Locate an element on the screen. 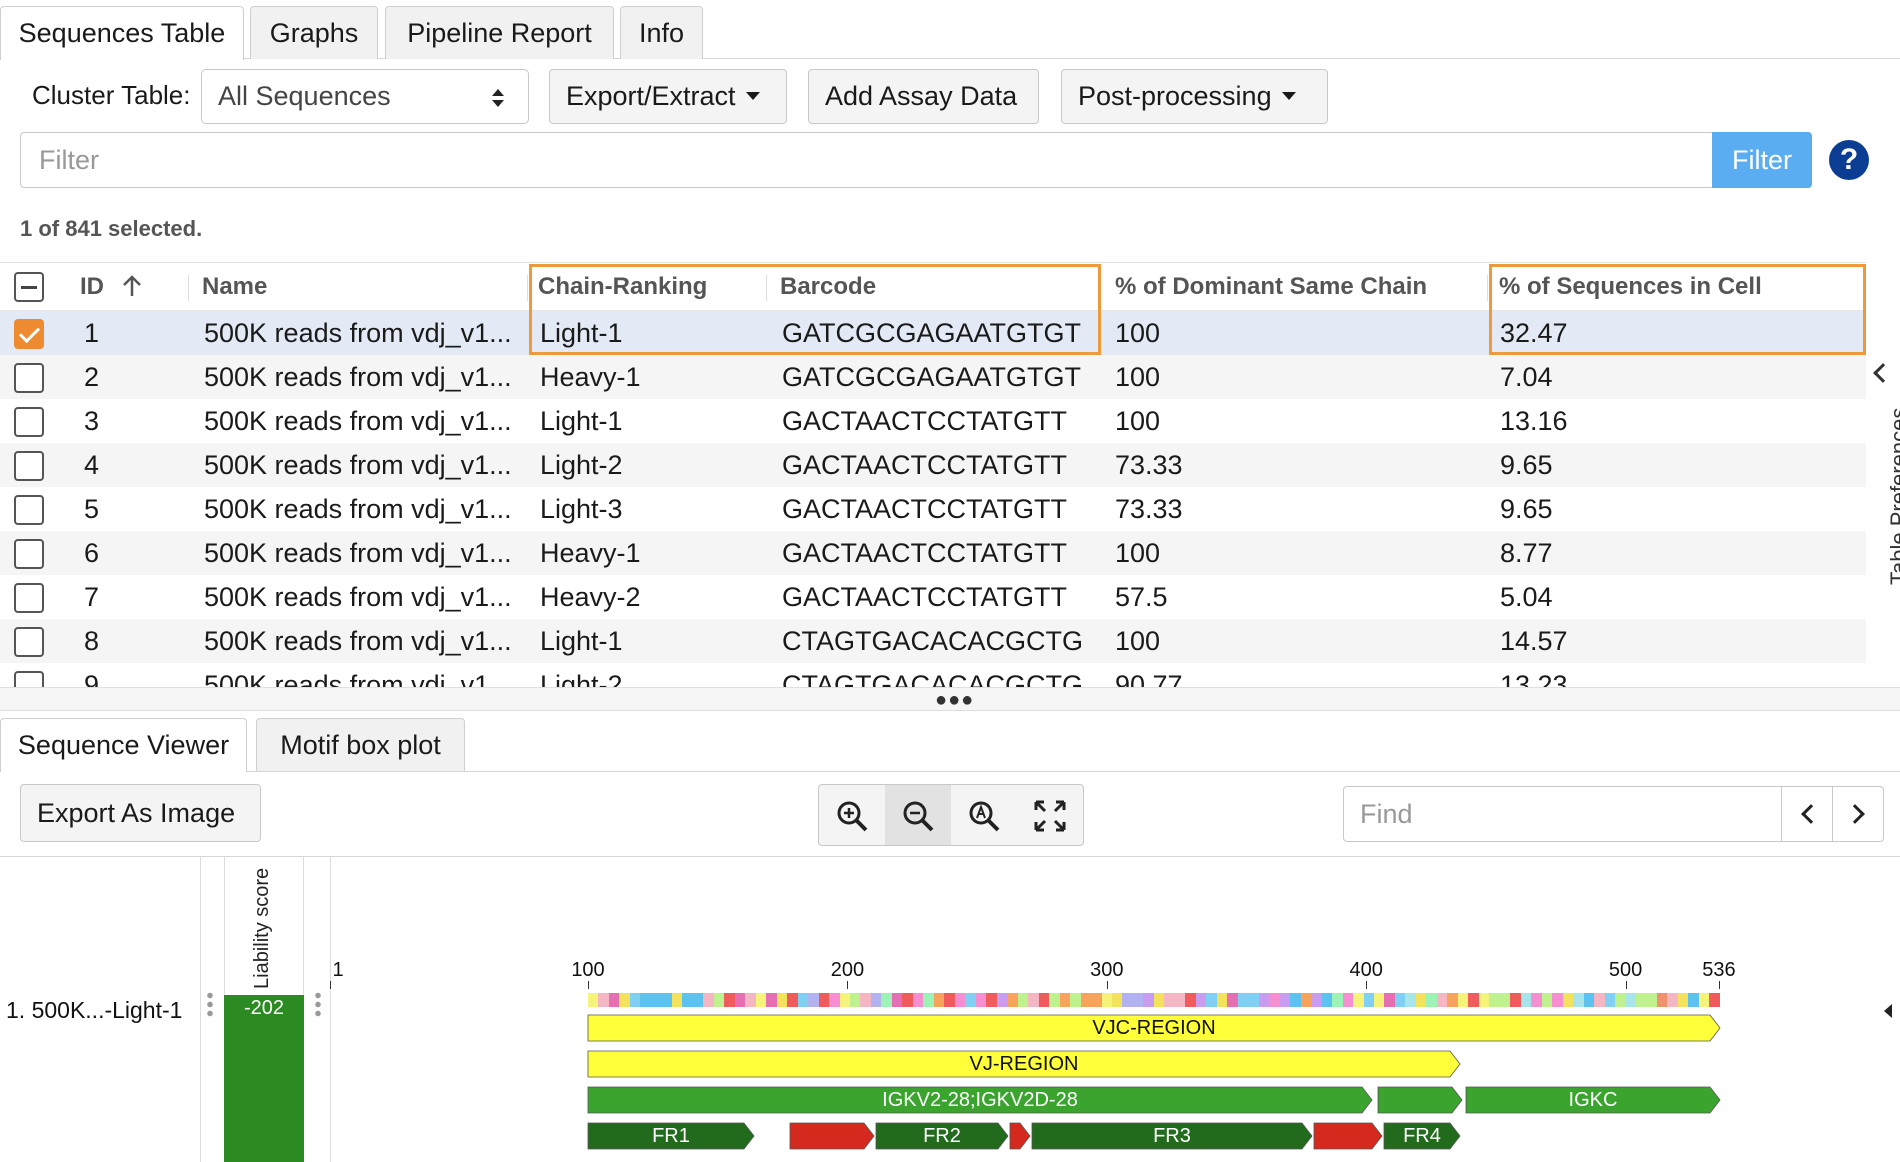 This screenshot has width=1900, height=1162. annotation-label: FR4 is located at coordinates (1422, 1136).